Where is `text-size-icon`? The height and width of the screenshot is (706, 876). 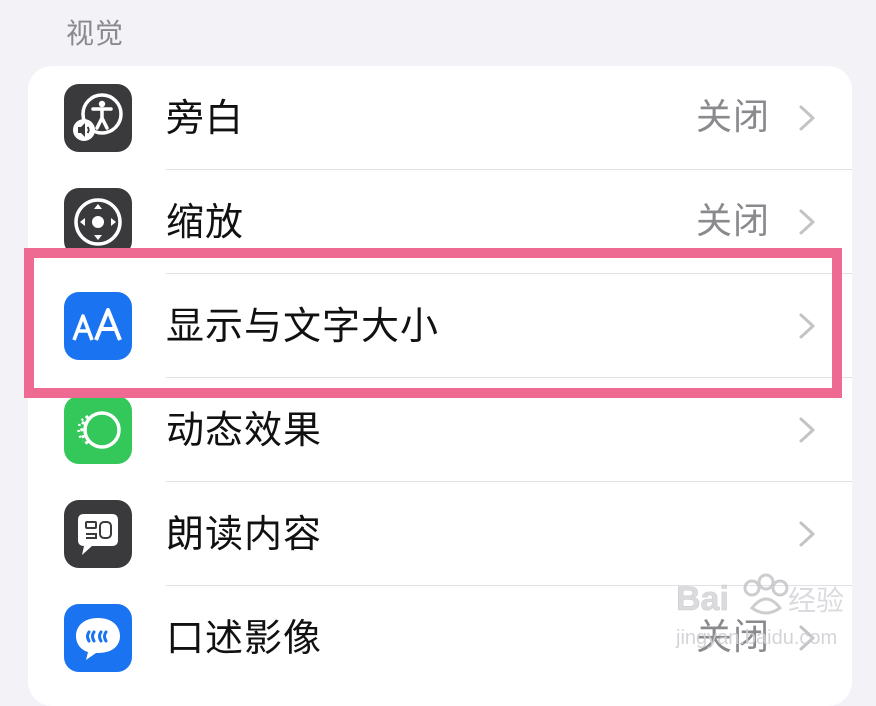 text-size-icon is located at coordinates (98, 326).